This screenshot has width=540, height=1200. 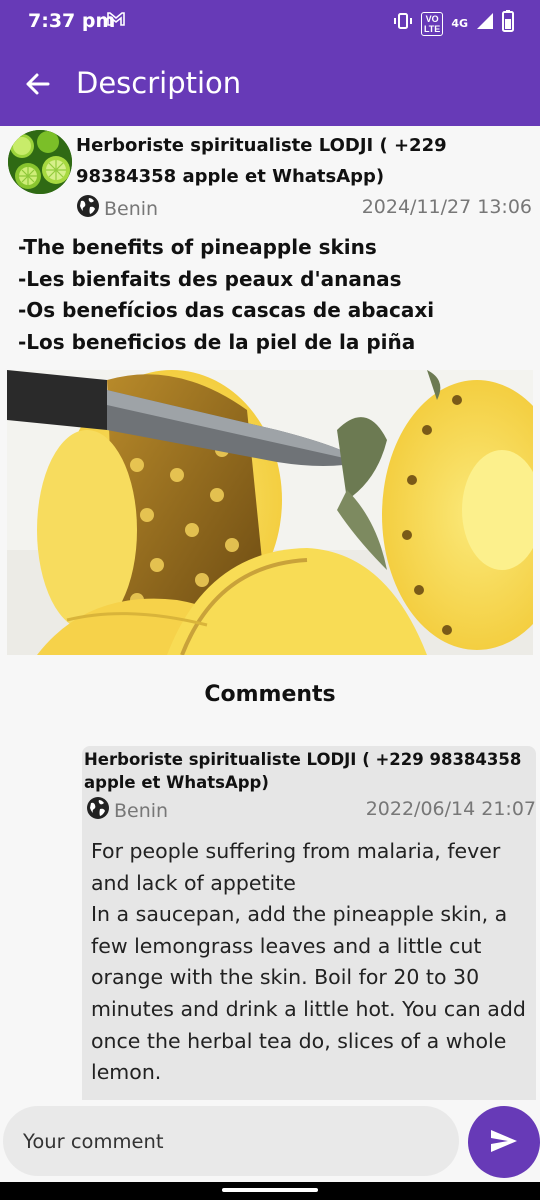 I want to click on comment-date: 2022/06/14 21:07, so click(x=450, y=809).